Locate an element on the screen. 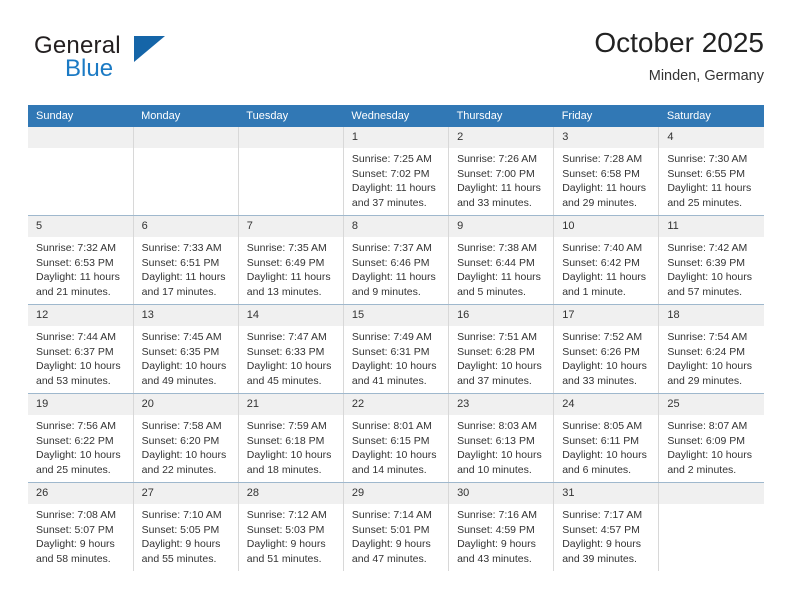 The width and height of the screenshot is (792, 612). daylight-text-line2: and 41 minutes. is located at coordinates (389, 380).